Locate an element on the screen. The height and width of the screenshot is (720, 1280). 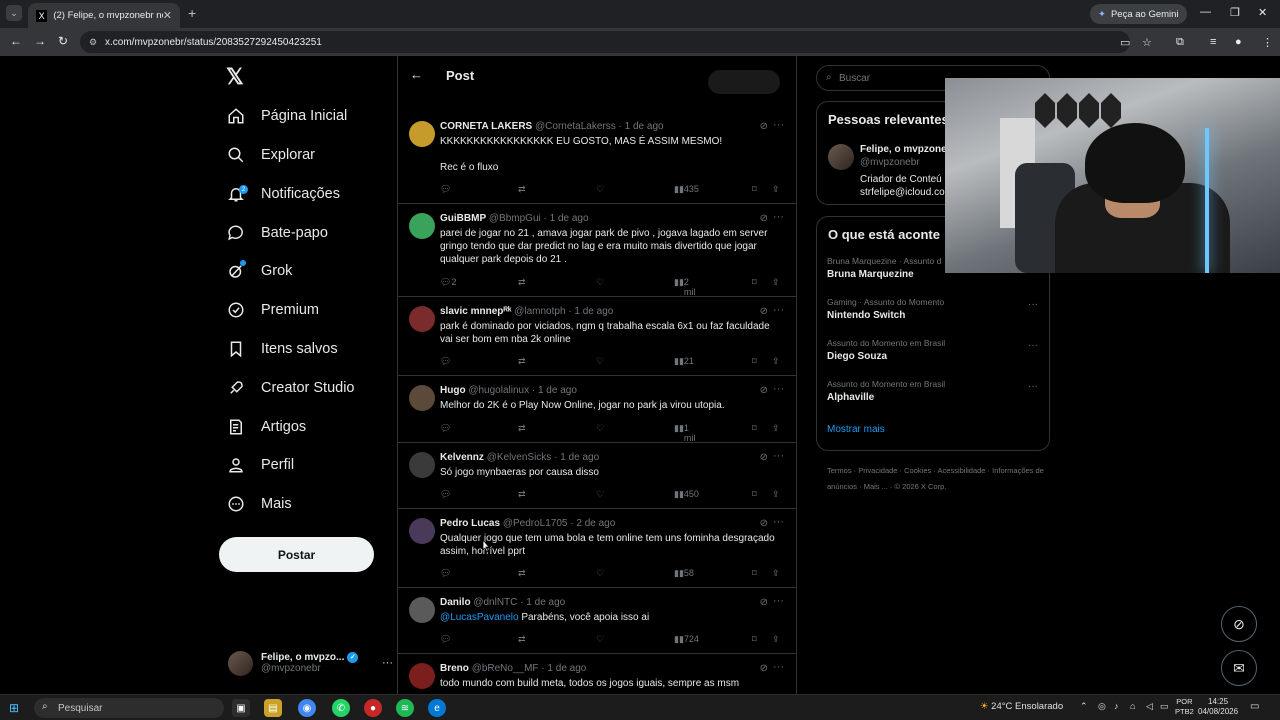
nav-item-chat: Bate-papo is located at coordinates (277, 233).